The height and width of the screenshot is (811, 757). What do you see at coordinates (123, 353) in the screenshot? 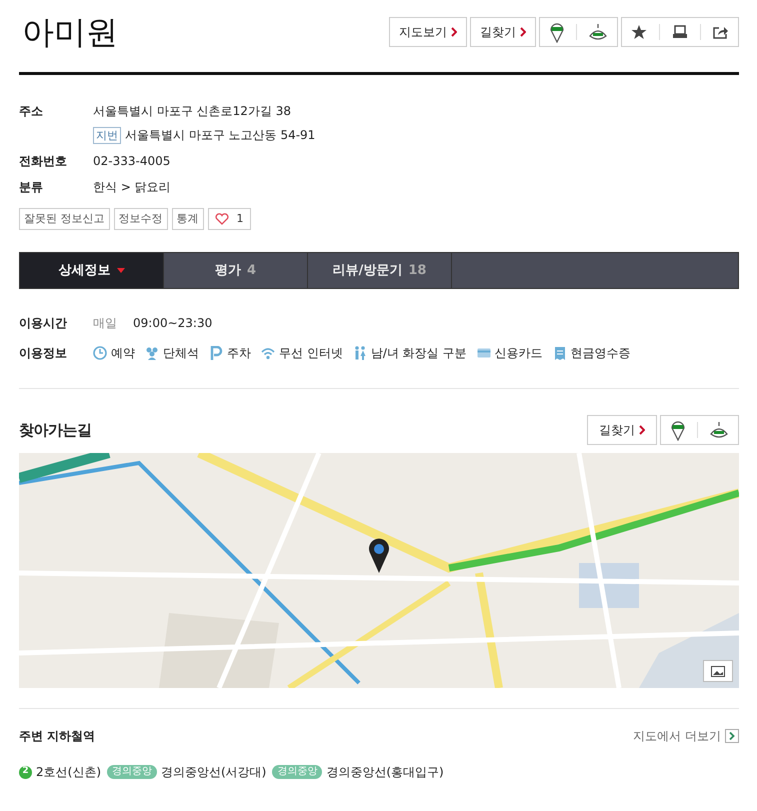
I see `amenity-label: 예약` at bounding box center [123, 353].